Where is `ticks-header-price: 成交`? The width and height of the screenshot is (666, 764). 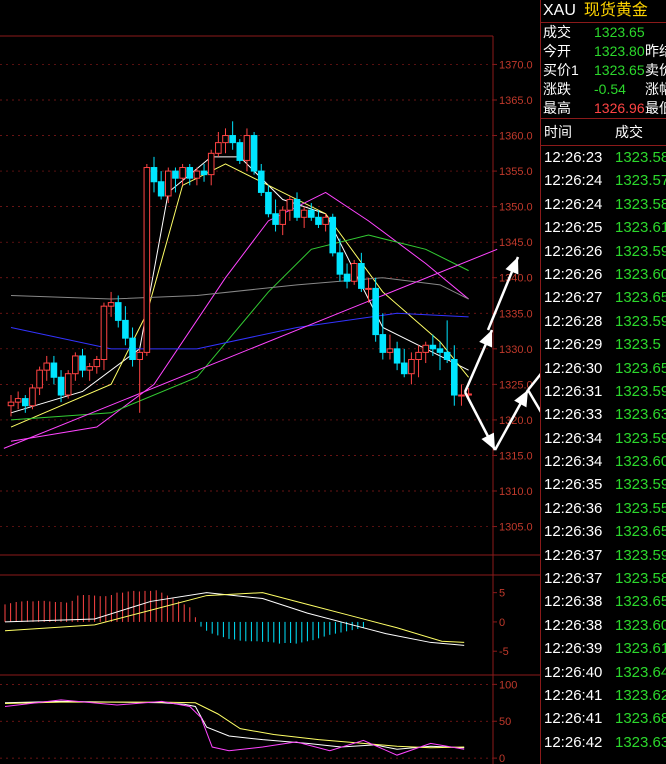
ticks-header-price: 成交 is located at coordinates (629, 132).